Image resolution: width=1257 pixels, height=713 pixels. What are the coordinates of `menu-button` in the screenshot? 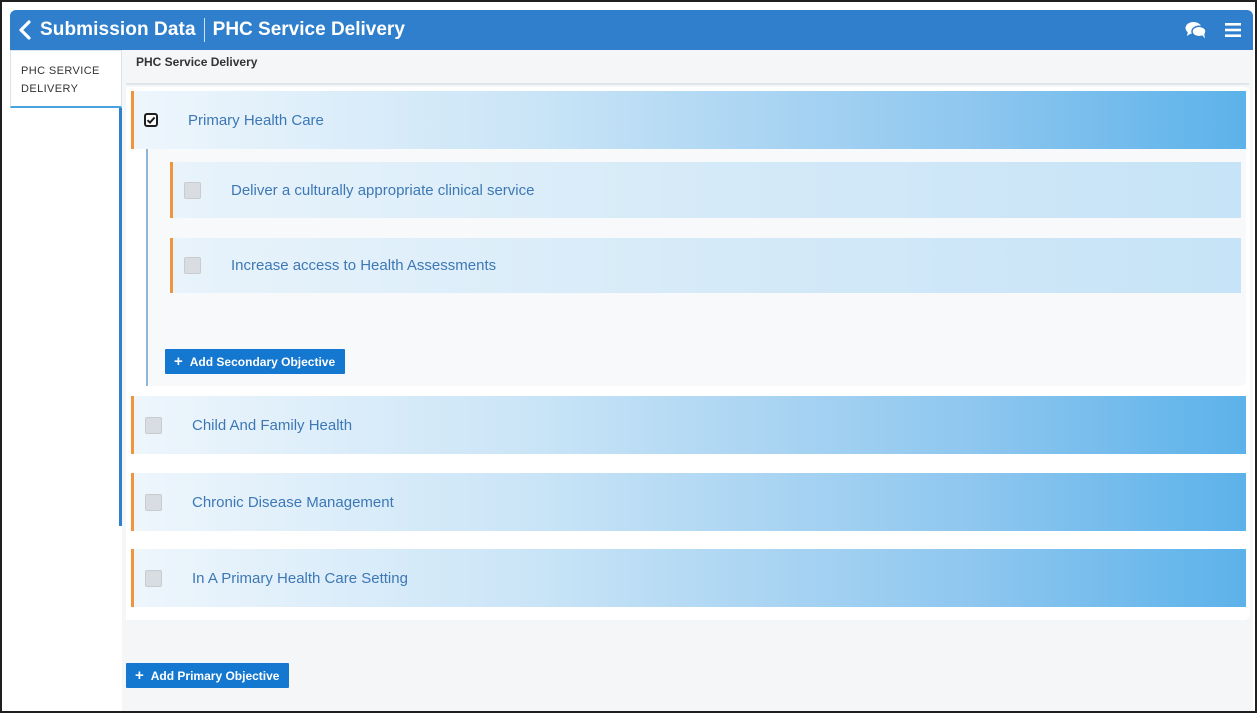 It's located at (1233, 30).